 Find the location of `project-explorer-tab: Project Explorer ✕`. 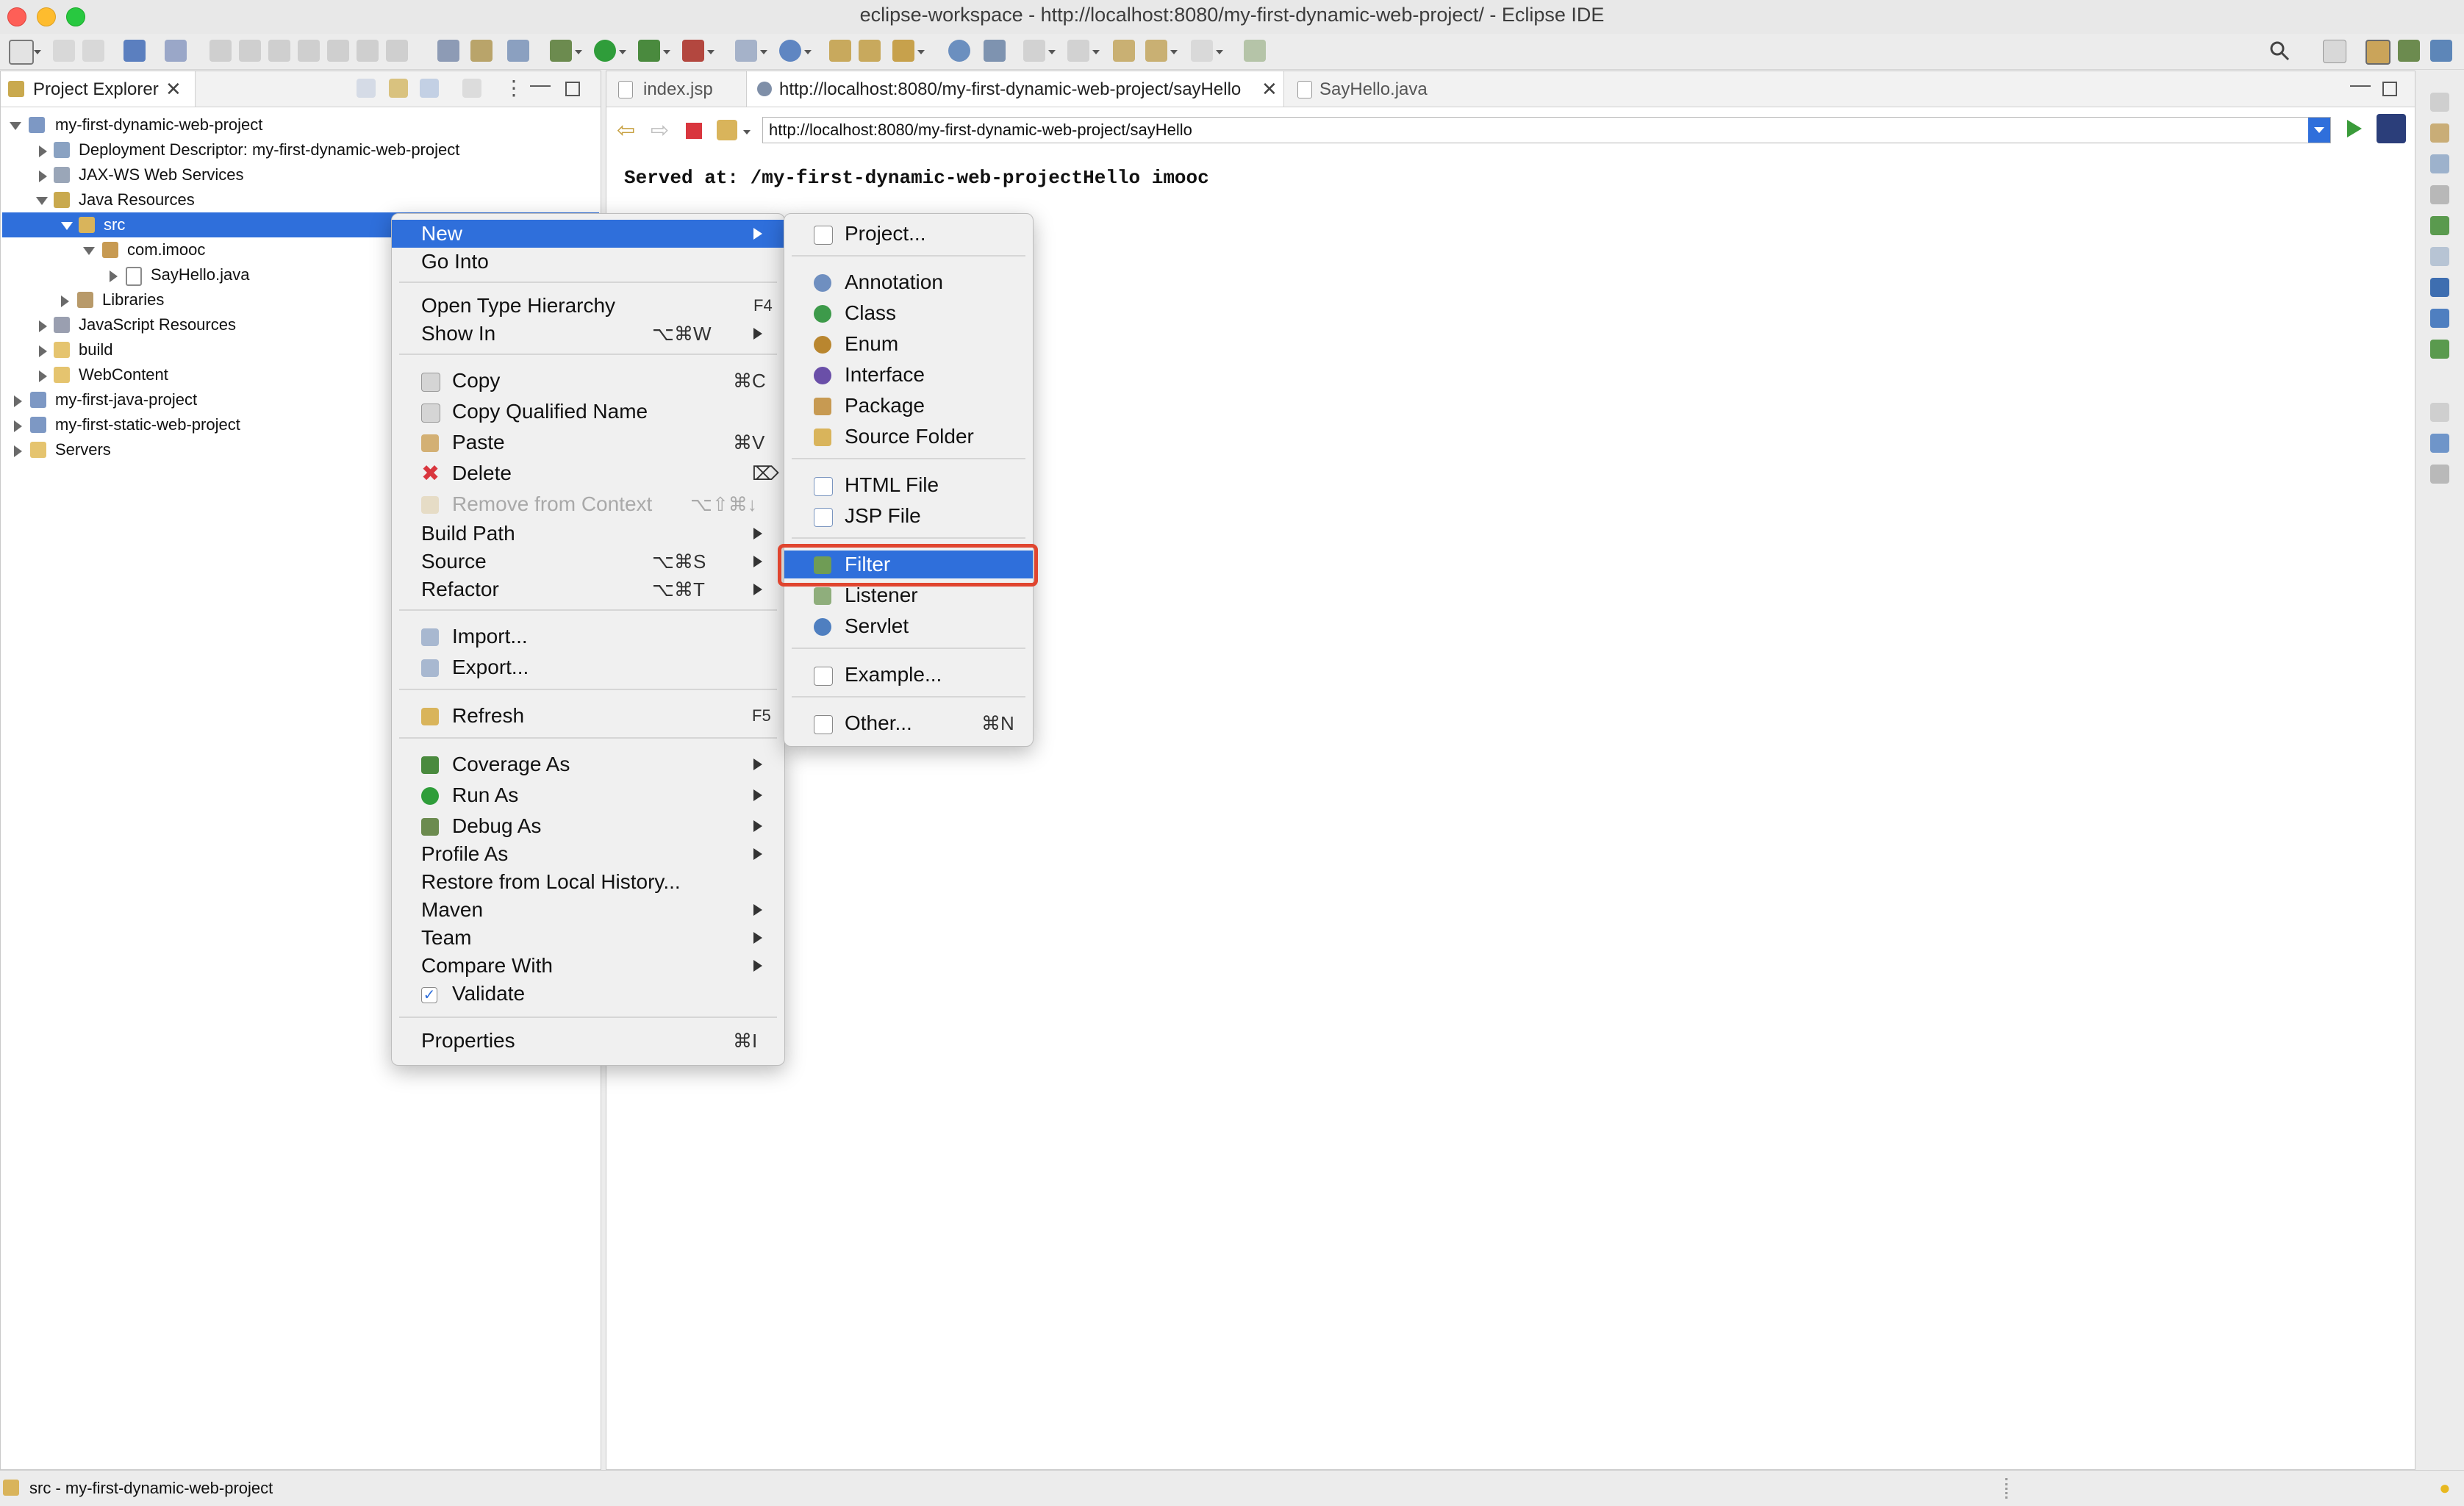

project-explorer-tab: Project Explorer ✕ is located at coordinates (99, 89).